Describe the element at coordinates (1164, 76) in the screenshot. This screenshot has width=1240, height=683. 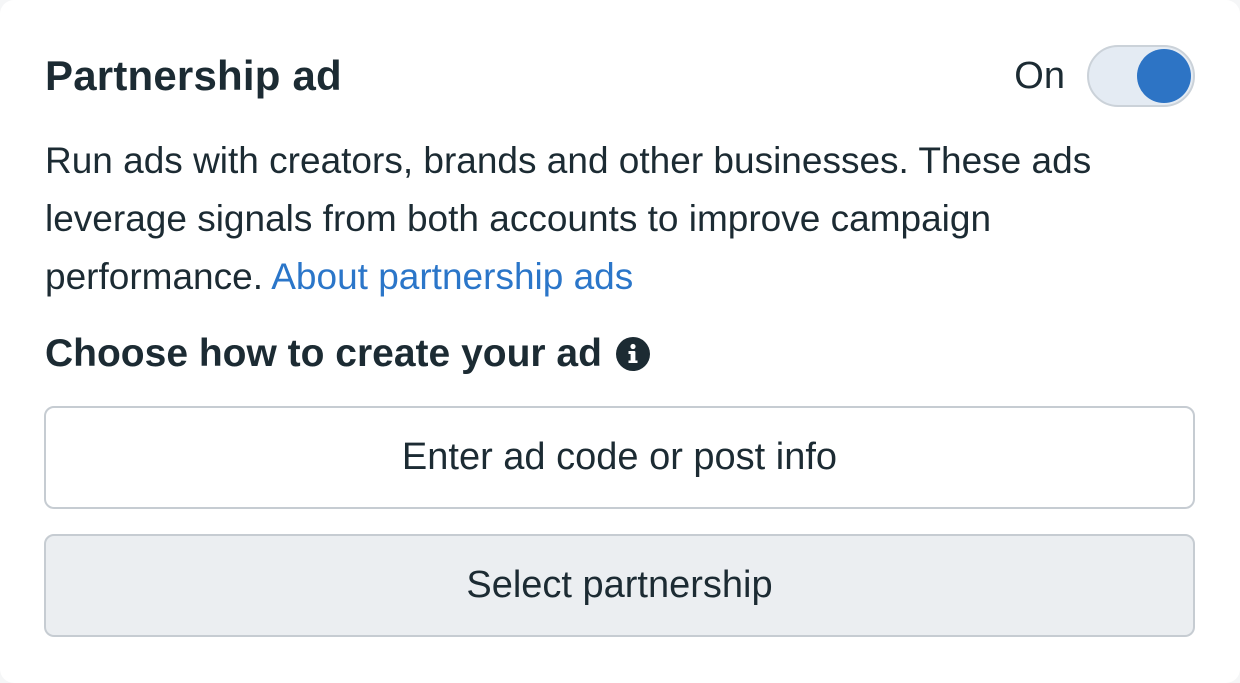
I see `toggle-knob` at that location.